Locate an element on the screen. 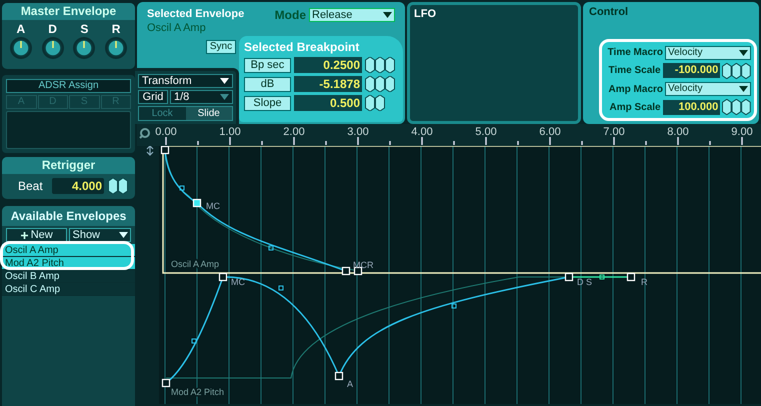  field-label: Time Scale is located at coordinates (634, 71).